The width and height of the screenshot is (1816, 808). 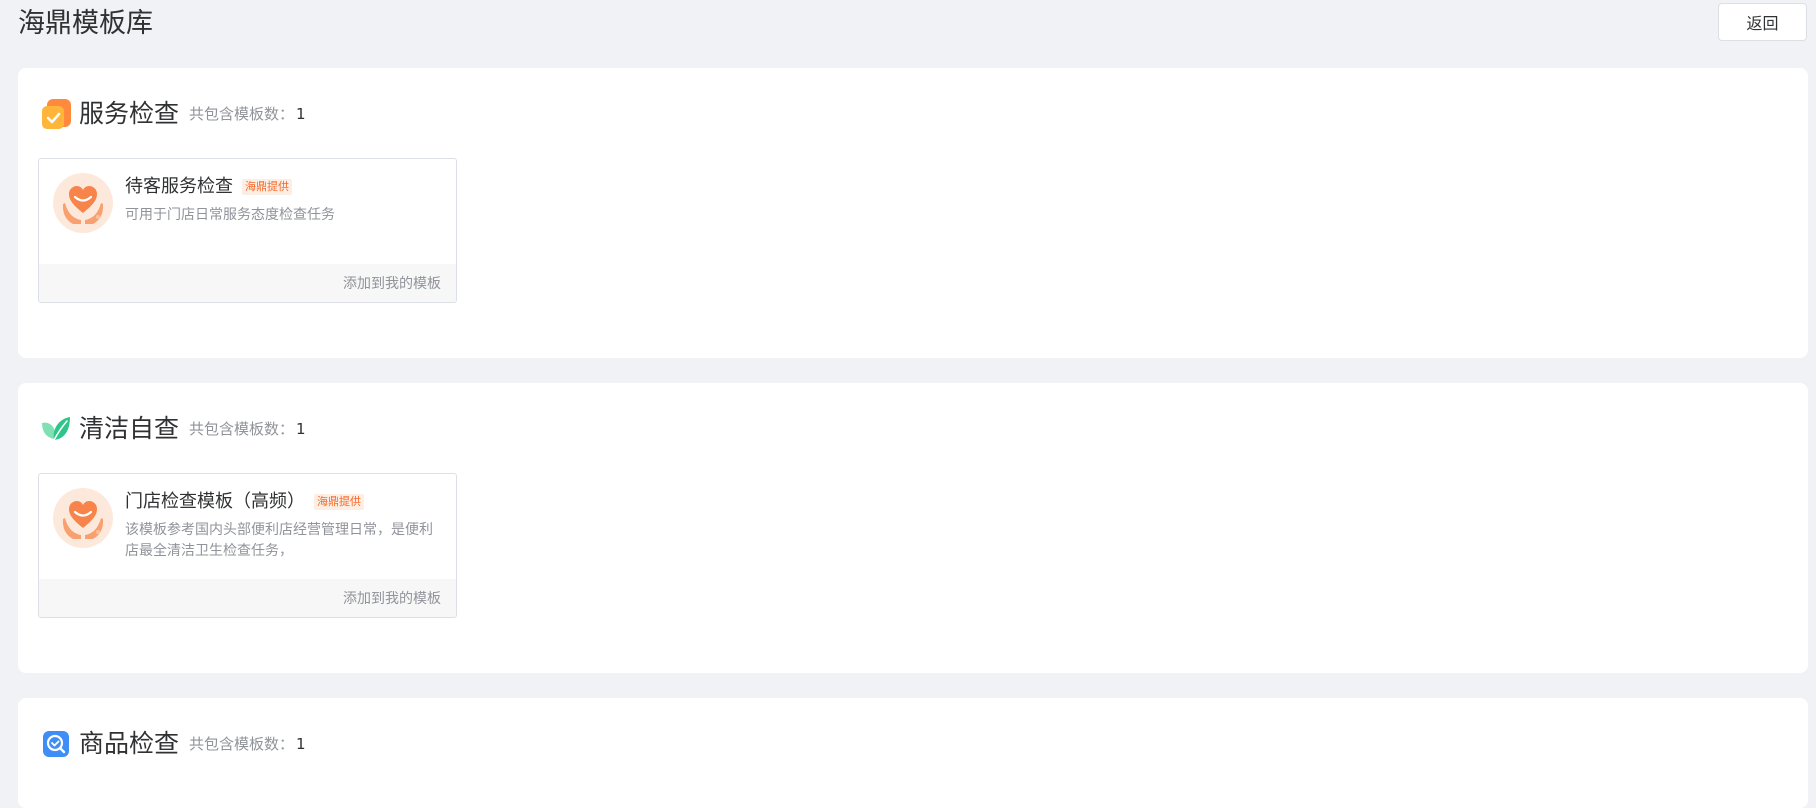 I want to click on section-product-check: 商品检查 共包含模板数： 1, so click(x=913, y=753).